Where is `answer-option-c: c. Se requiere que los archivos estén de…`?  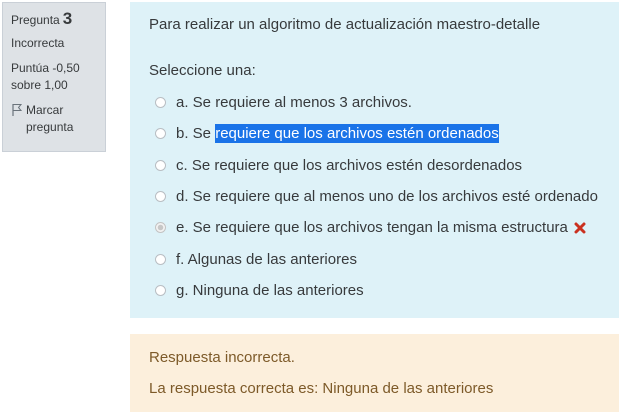 answer-option-c: c. Se requiere que los archivos estén de… is located at coordinates (376, 165).